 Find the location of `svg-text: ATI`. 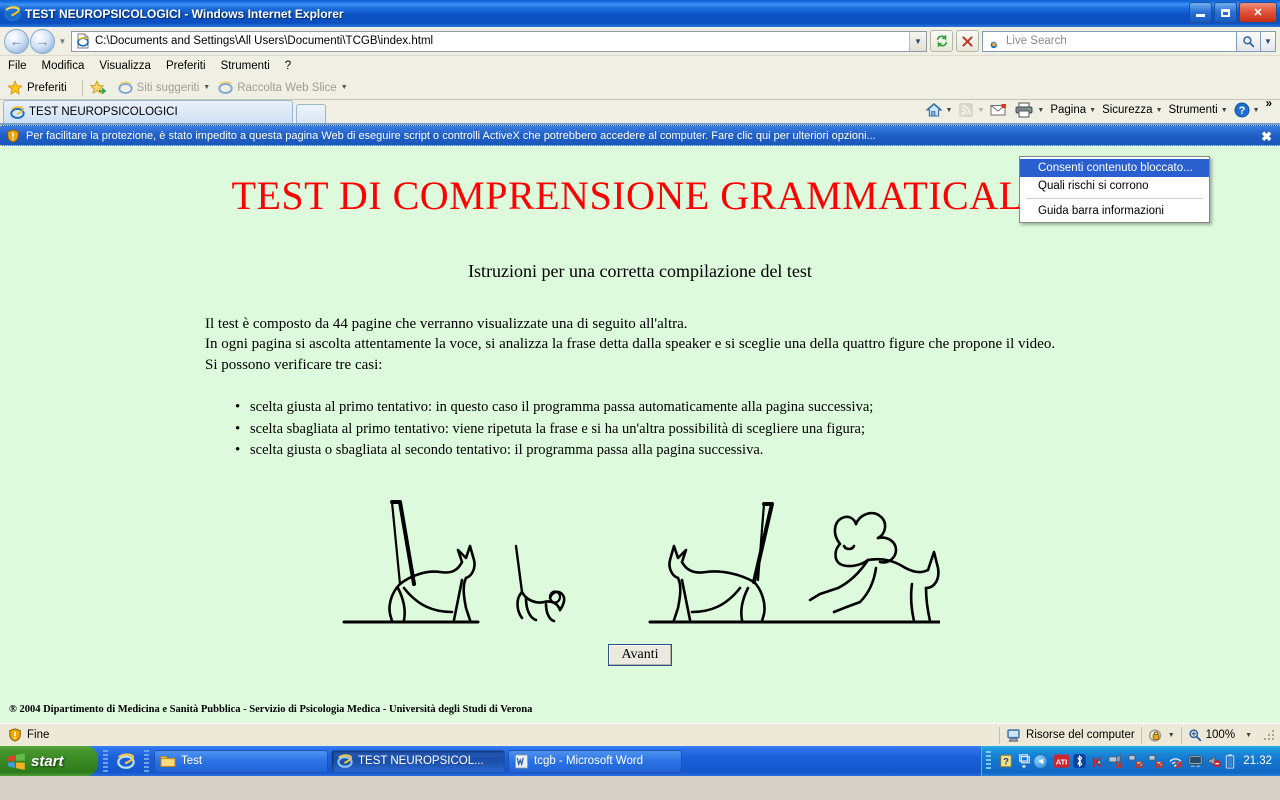

svg-text: ATI is located at coordinates (1062, 761).